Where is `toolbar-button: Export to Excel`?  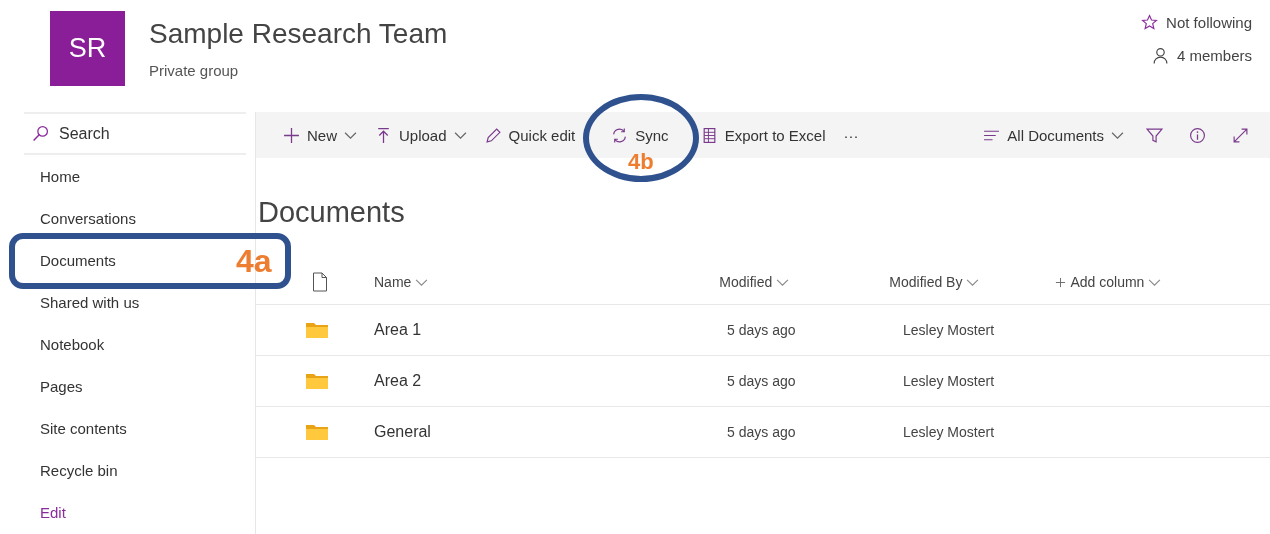 toolbar-button: Export to Excel is located at coordinates (763, 135).